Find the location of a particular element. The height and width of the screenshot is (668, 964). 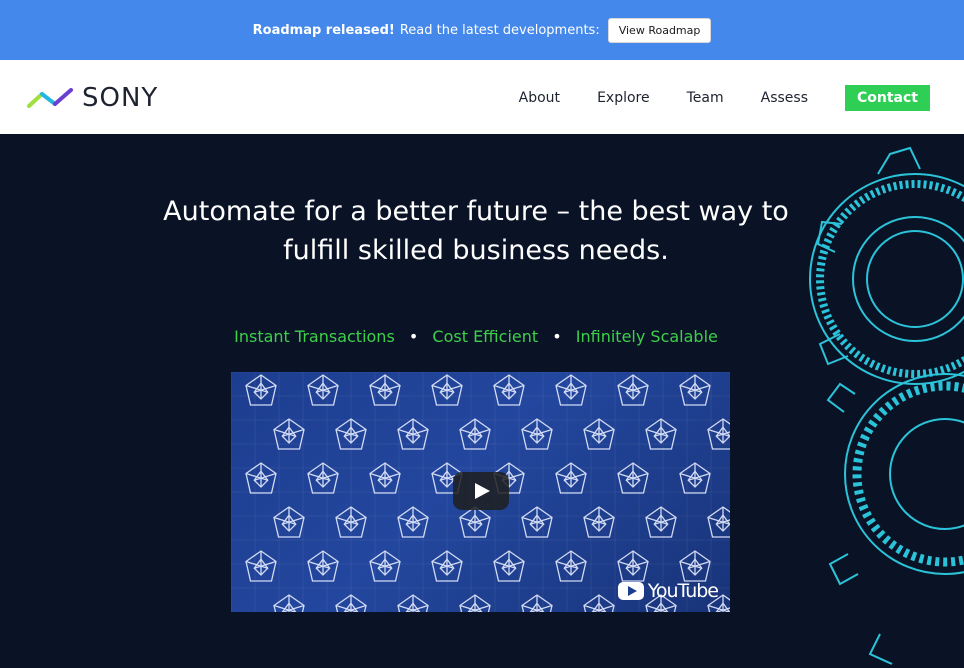

play-icon is located at coordinates (481, 491).